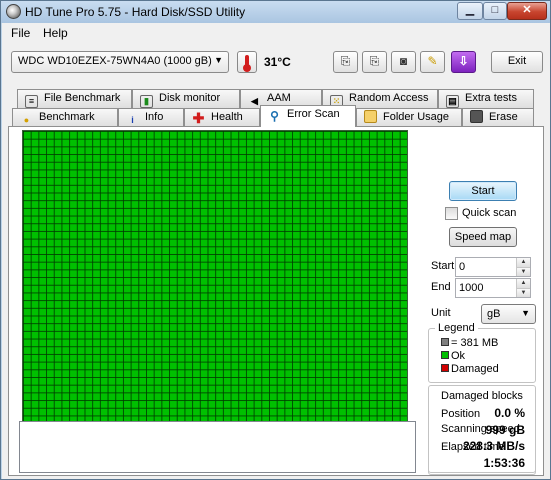  Describe the element at coordinates (445, 368) in the screenshot. I see `red-swatch` at that location.